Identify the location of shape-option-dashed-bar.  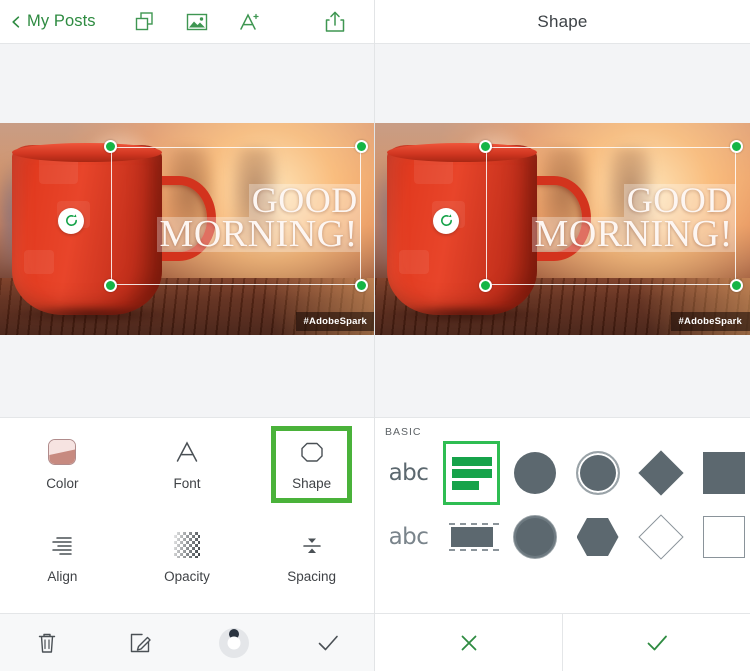
(471, 537).